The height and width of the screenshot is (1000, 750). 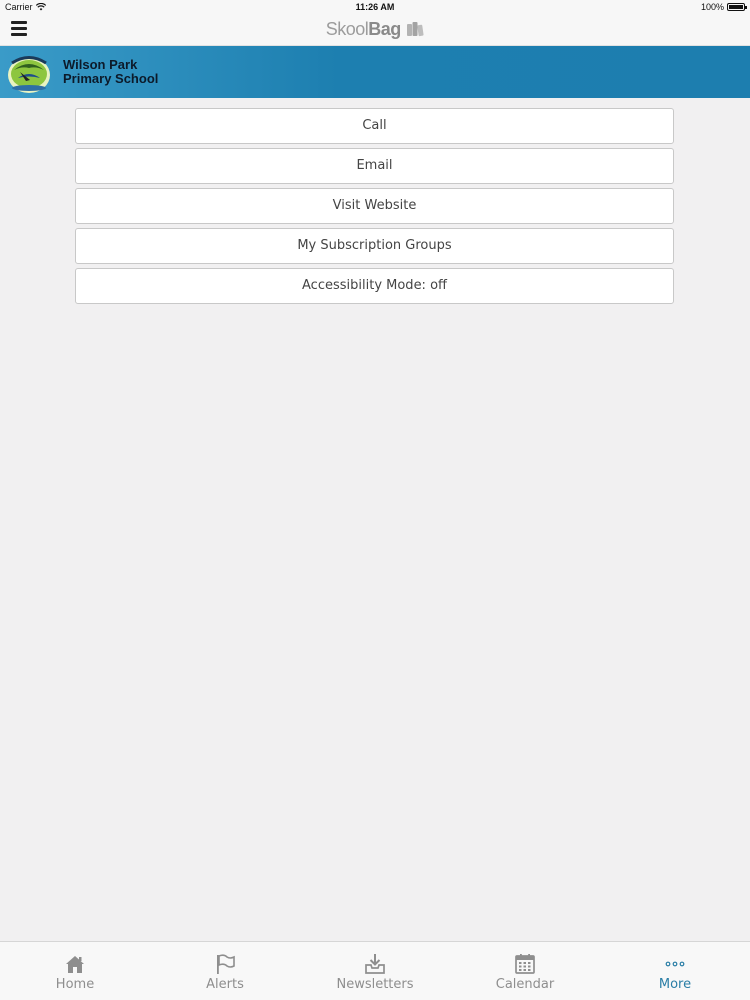 I want to click on call-button: Call, so click(x=374, y=126).